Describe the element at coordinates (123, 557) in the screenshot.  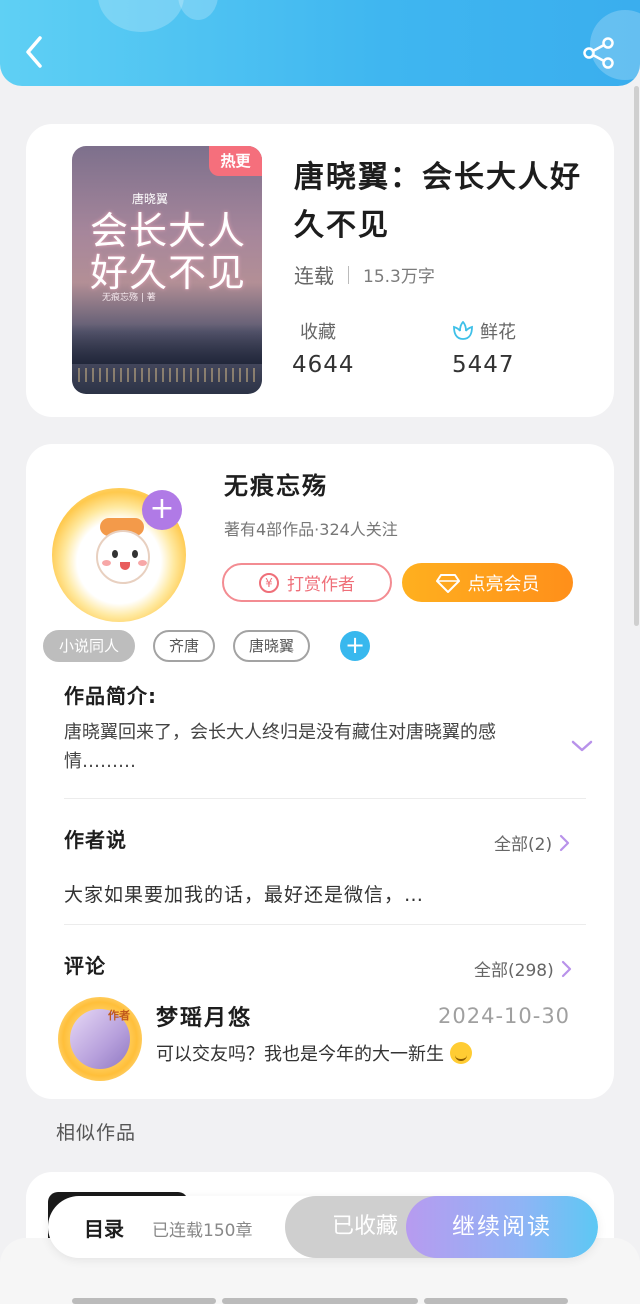
I see `avatar-face` at that location.